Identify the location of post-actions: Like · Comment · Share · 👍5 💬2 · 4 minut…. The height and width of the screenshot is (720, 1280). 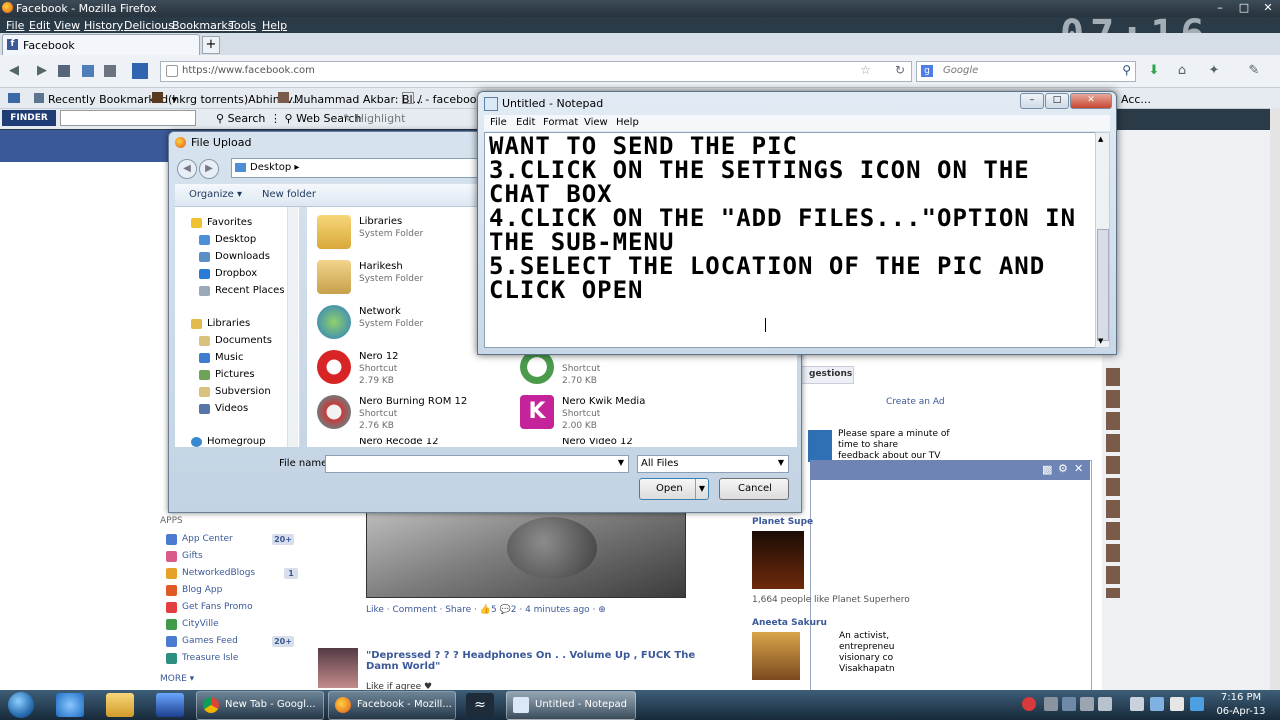
(486, 610).